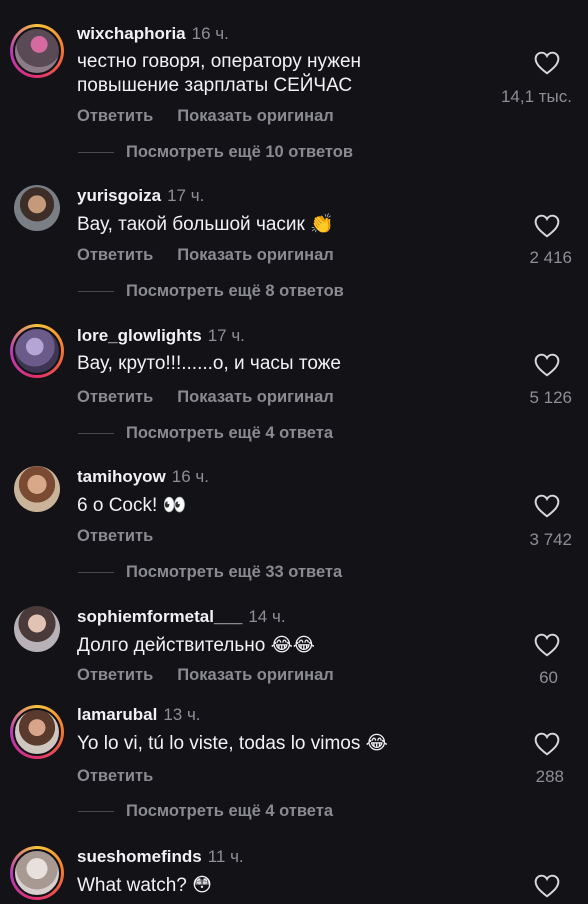 Image resolution: width=588 pixels, height=904 pixels. I want to click on comment-time: 11 ч., so click(225, 856).